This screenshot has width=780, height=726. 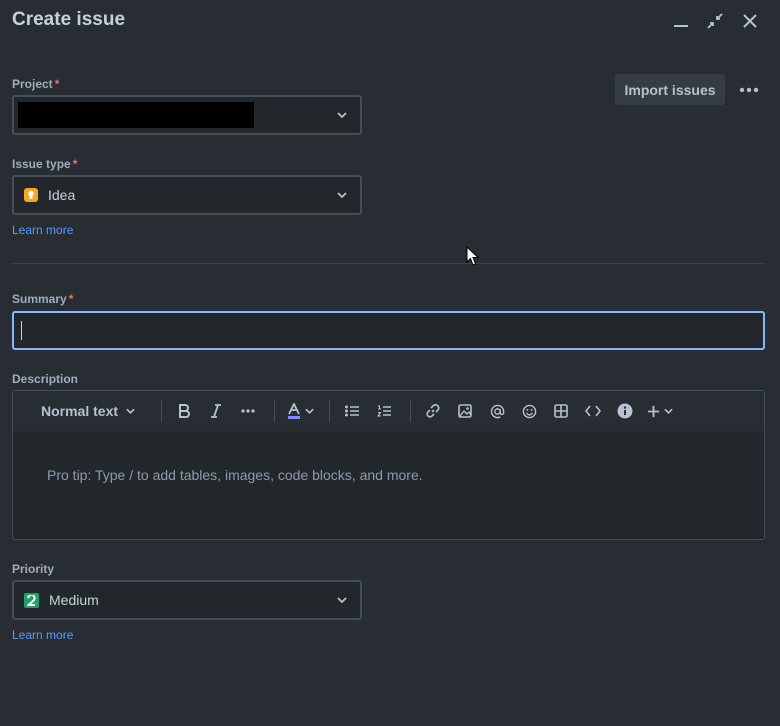 I want to click on mouse-cursor-icon, so click(x=473, y=258).